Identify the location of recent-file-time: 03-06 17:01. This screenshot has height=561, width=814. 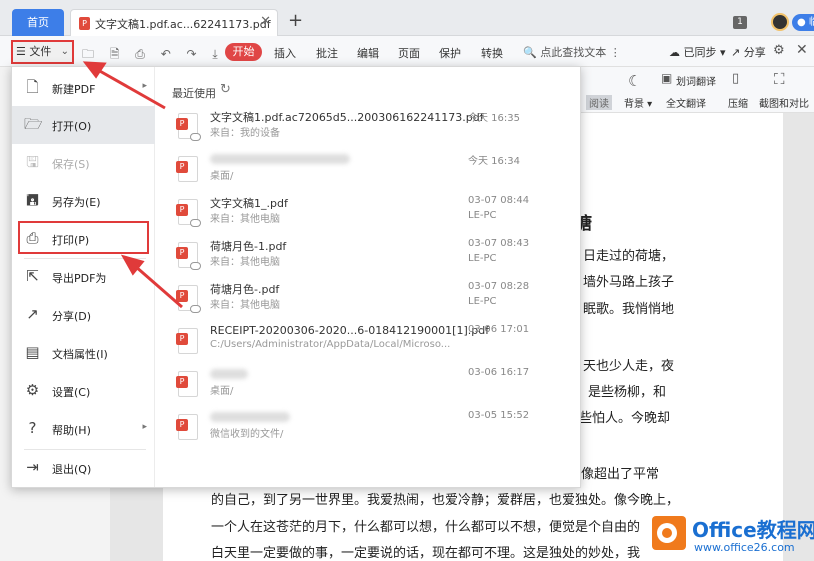
(499, 329).